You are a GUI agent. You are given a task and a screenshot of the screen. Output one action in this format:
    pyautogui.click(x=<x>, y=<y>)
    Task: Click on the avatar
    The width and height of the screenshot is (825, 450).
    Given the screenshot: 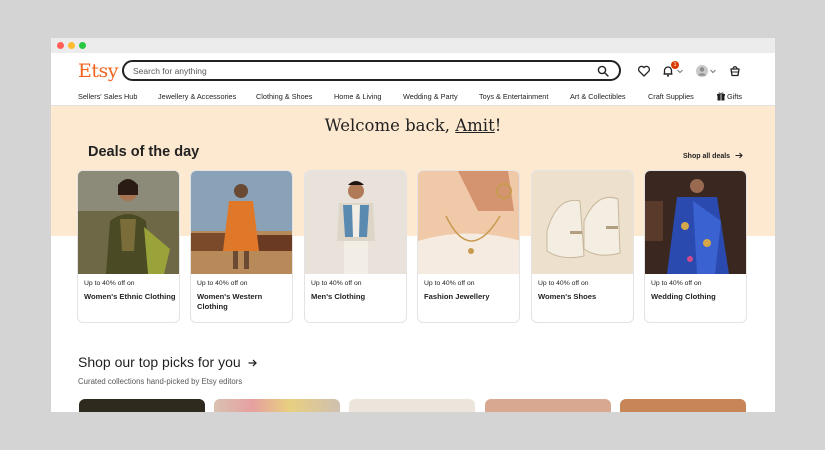 What is the action you would take?
    pyautogui.click(x=702, y=71)
    